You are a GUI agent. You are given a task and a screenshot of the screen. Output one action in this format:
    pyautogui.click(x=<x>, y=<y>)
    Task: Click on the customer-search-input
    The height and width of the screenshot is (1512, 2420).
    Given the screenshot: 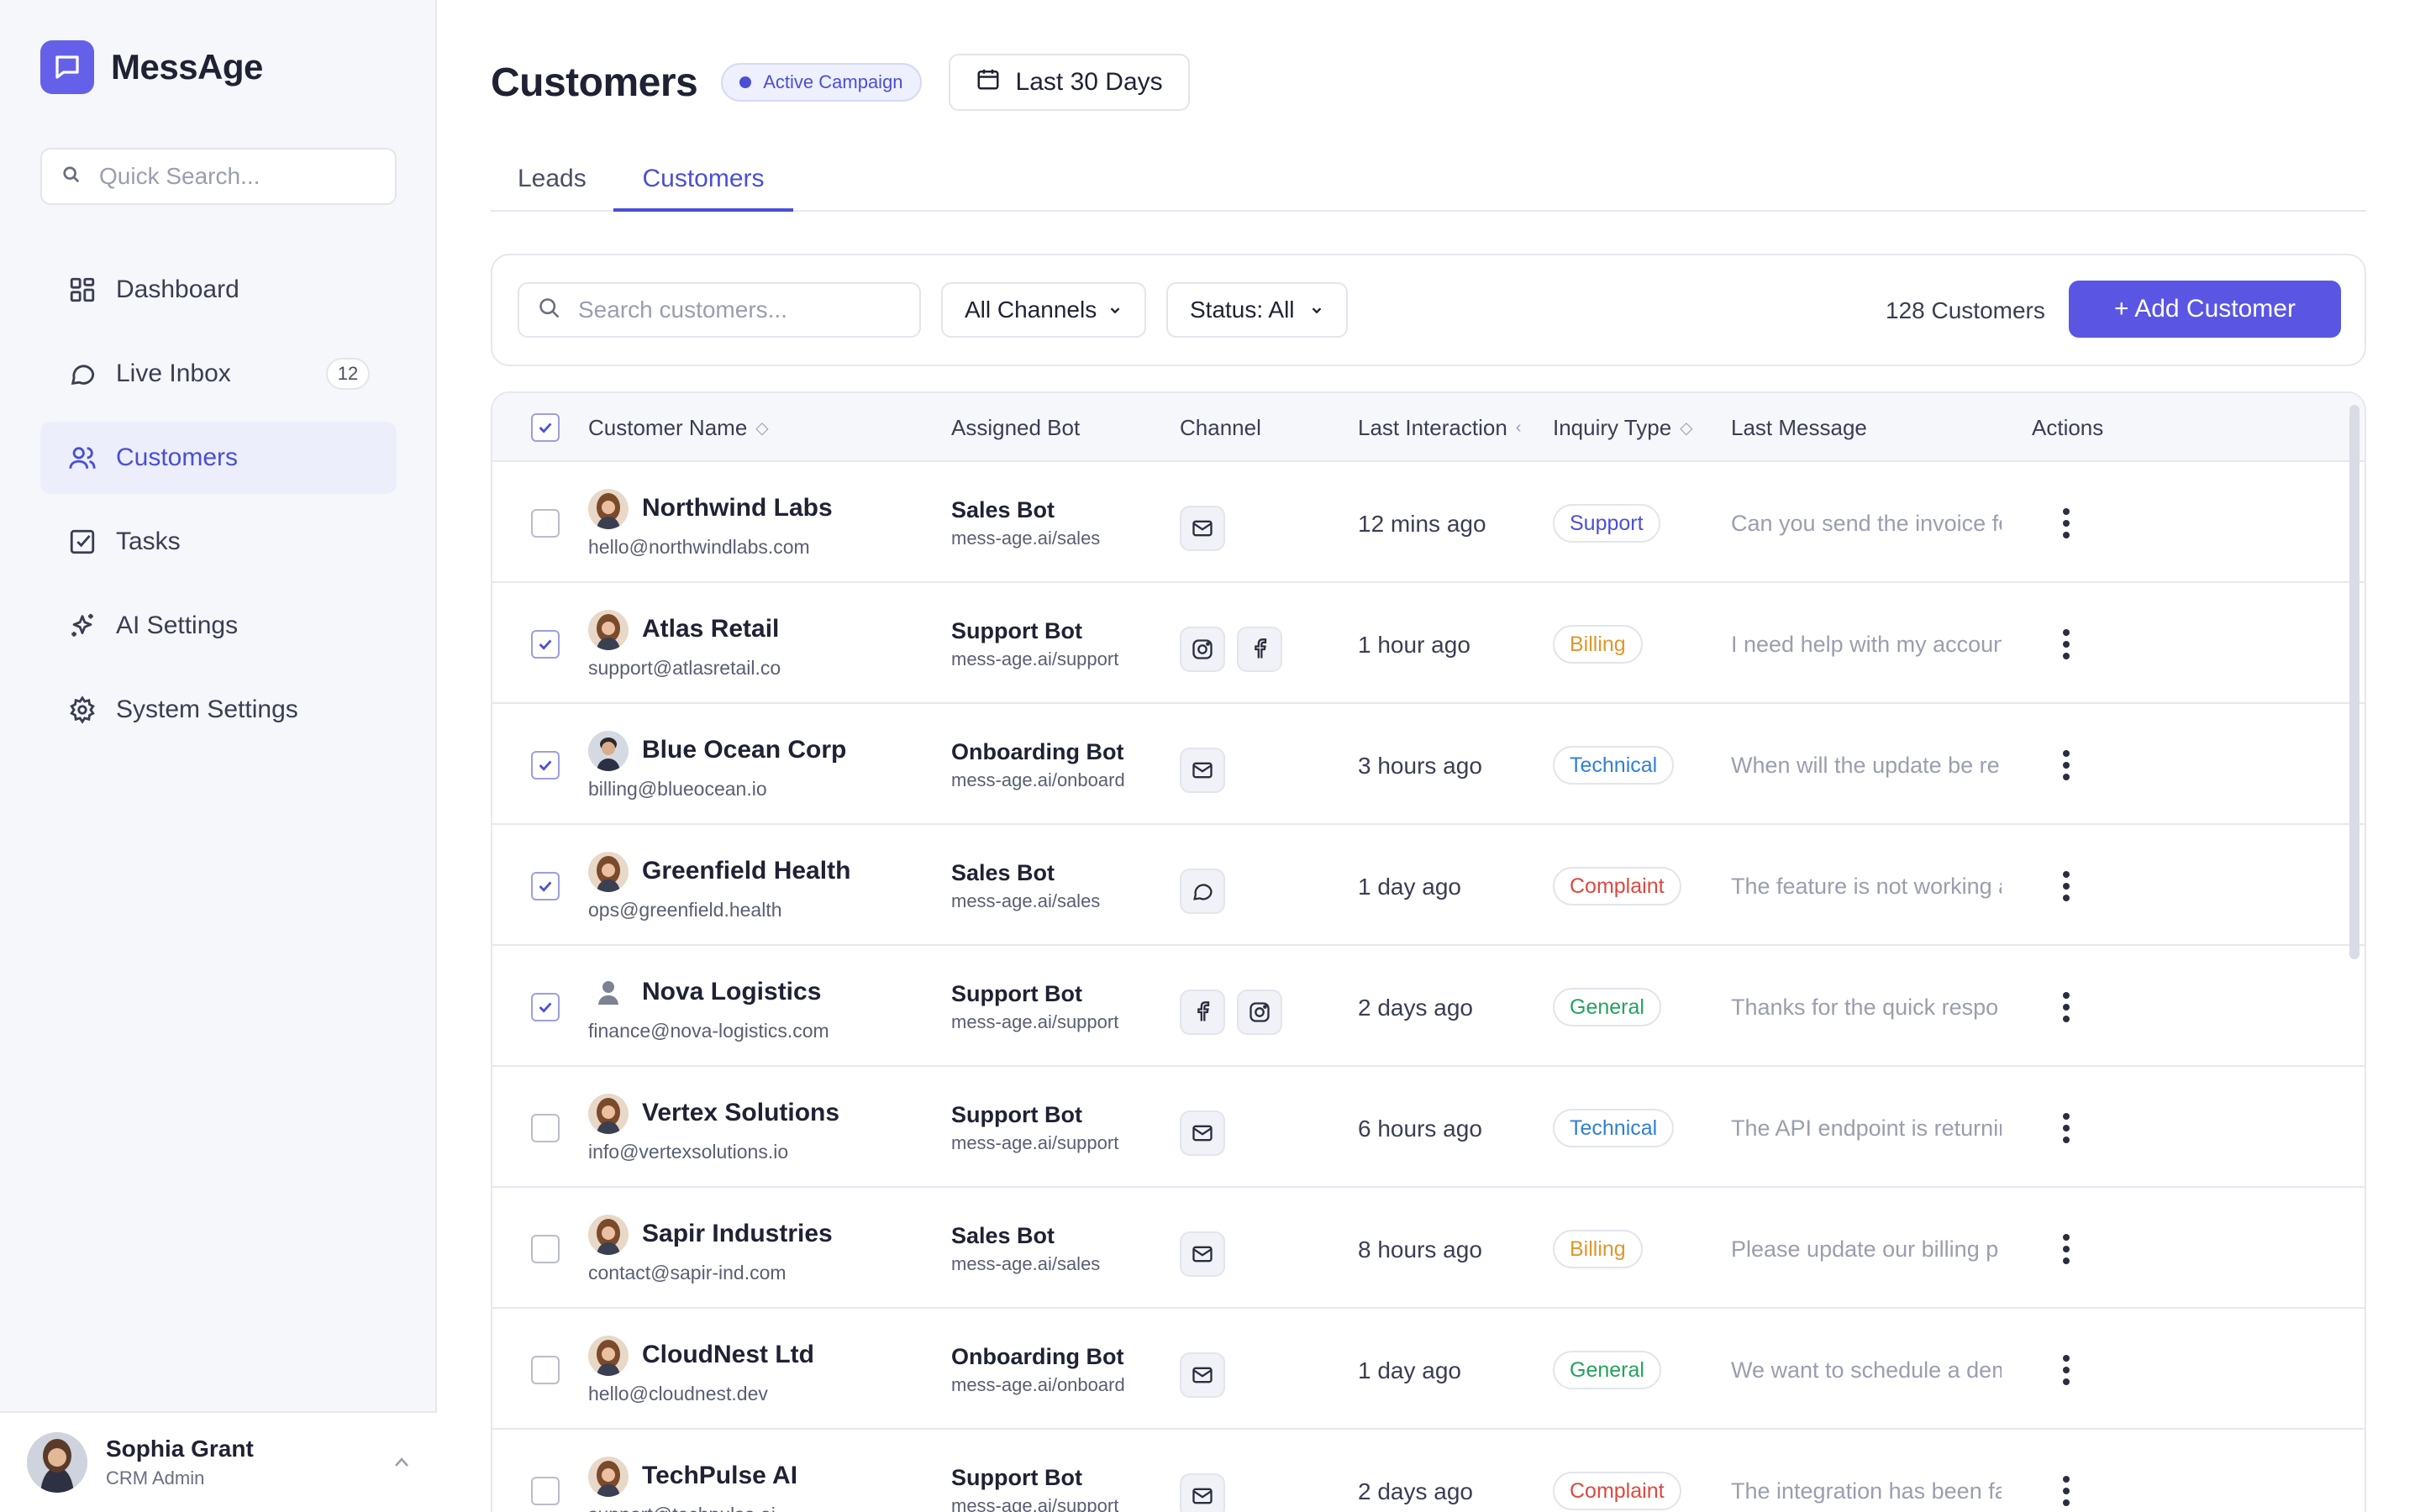 What is the action you would take?
    pyautogui.click(x=746, y=310)
    